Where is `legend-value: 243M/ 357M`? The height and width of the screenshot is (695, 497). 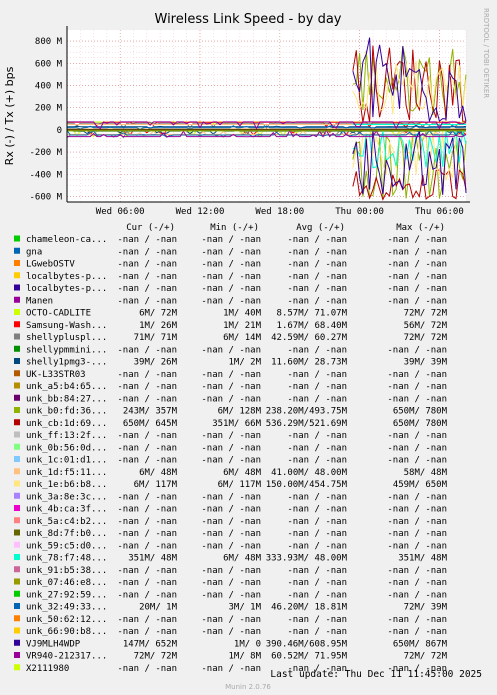
legend-value: 243M/ 357M is located at coordinates (150, 412).